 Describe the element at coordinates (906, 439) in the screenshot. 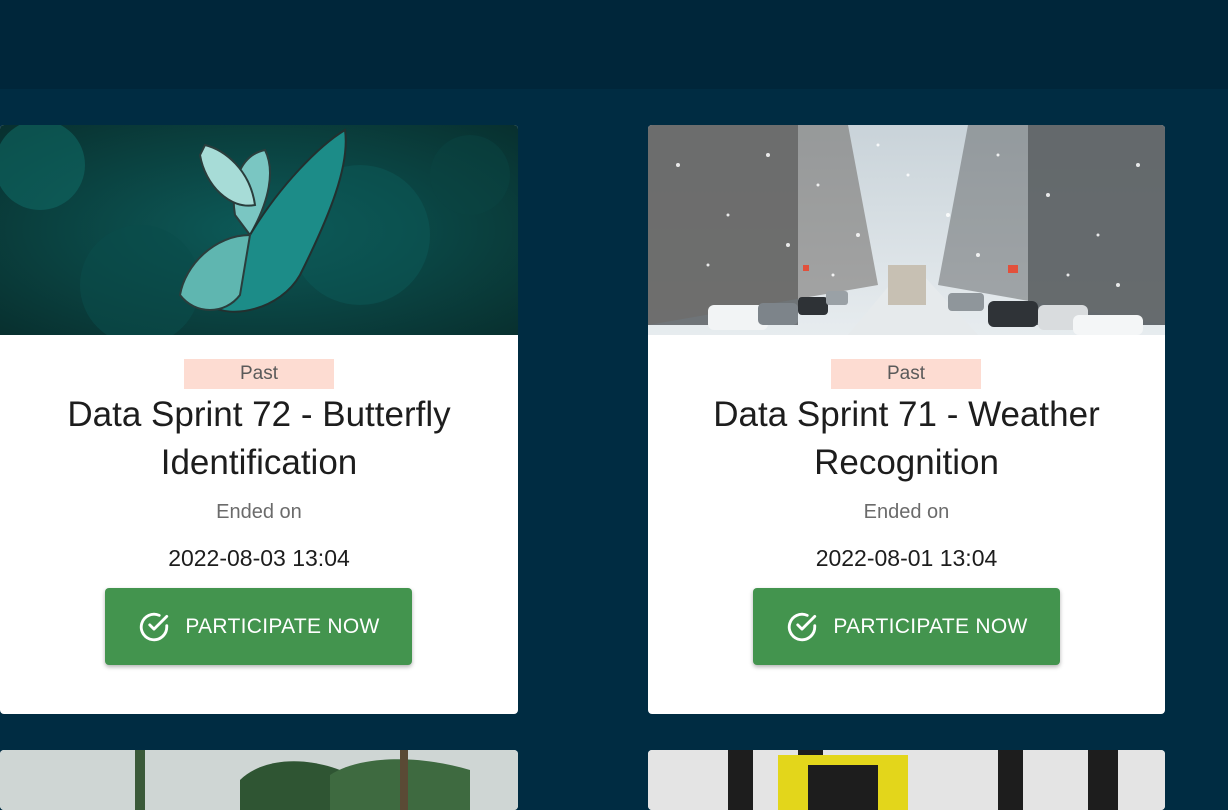

I see `card-title: Data Sprint 71 - Weather Recognition` at that location.